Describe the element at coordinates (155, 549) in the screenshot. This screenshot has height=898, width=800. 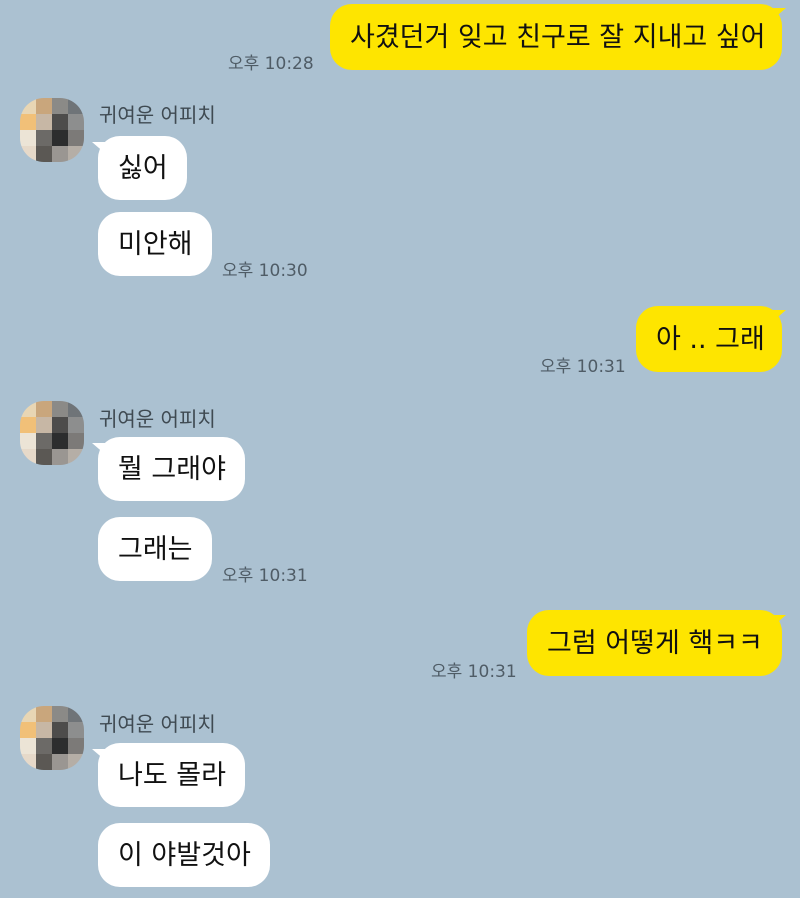
I see `their-message-bubble: 그래는` at that location.